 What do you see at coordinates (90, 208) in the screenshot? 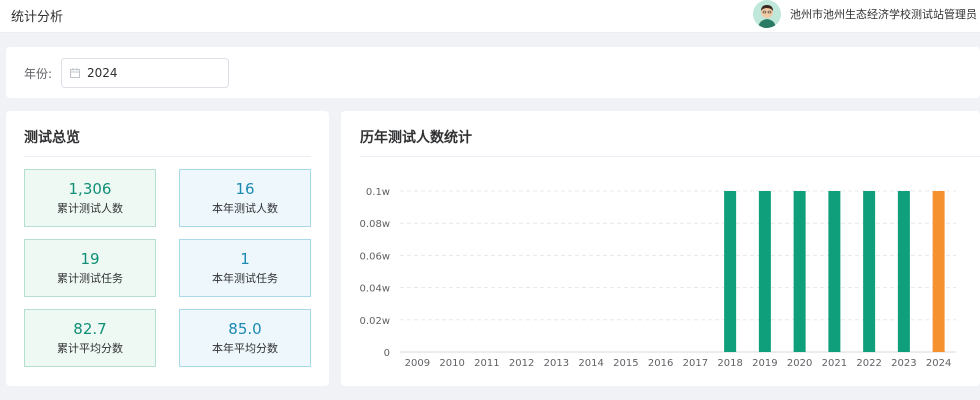
I see `stat-label: 累计测试人数` at bounding box center [90, 208].